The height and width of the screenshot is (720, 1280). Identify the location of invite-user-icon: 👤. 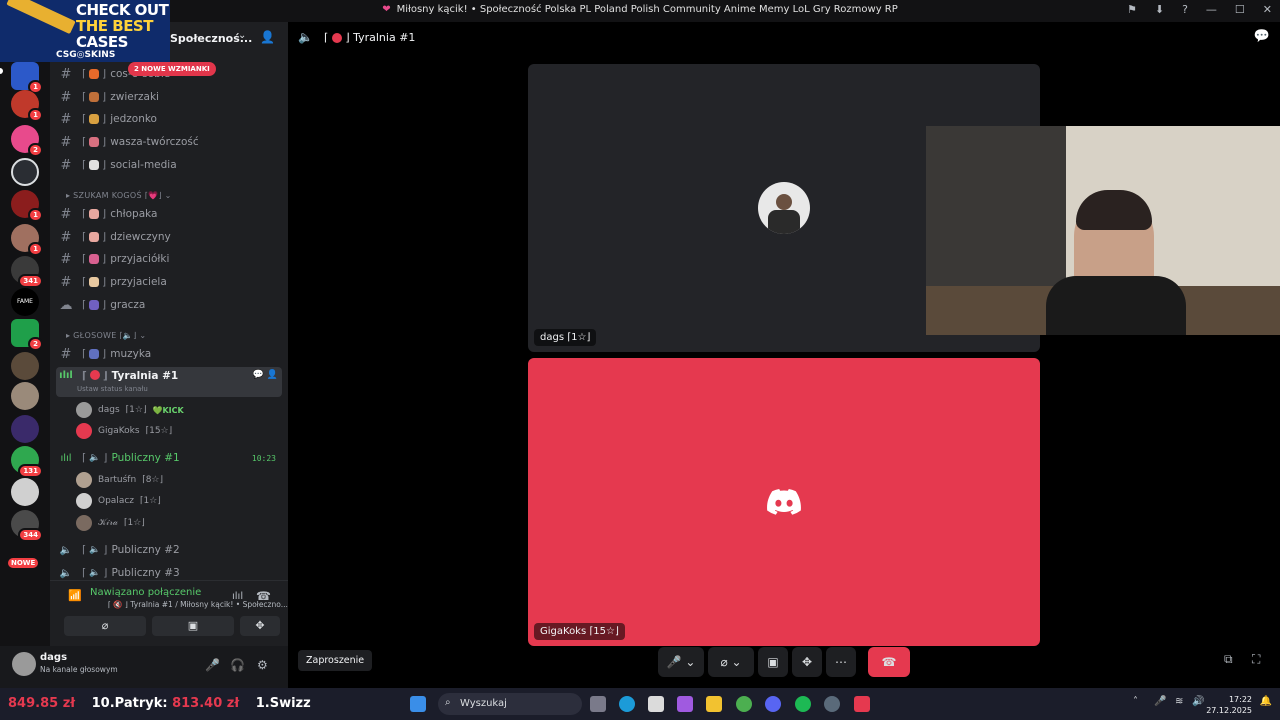
(272, 375).